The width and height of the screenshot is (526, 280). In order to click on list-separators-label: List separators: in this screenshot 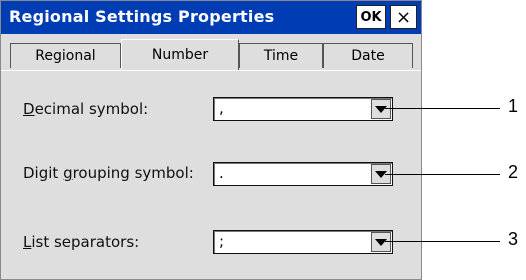, I will do `click(81, 242)`.